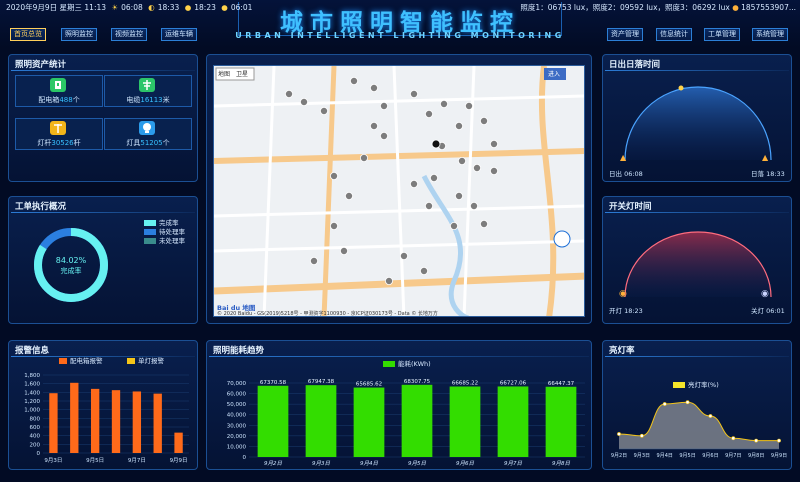 This screenshot has height=482, width=800. What do you see at coordinates (369, 385) in the screenshot?
I see `energy-data-label: 65685.62` at bounding box center [369, 385].